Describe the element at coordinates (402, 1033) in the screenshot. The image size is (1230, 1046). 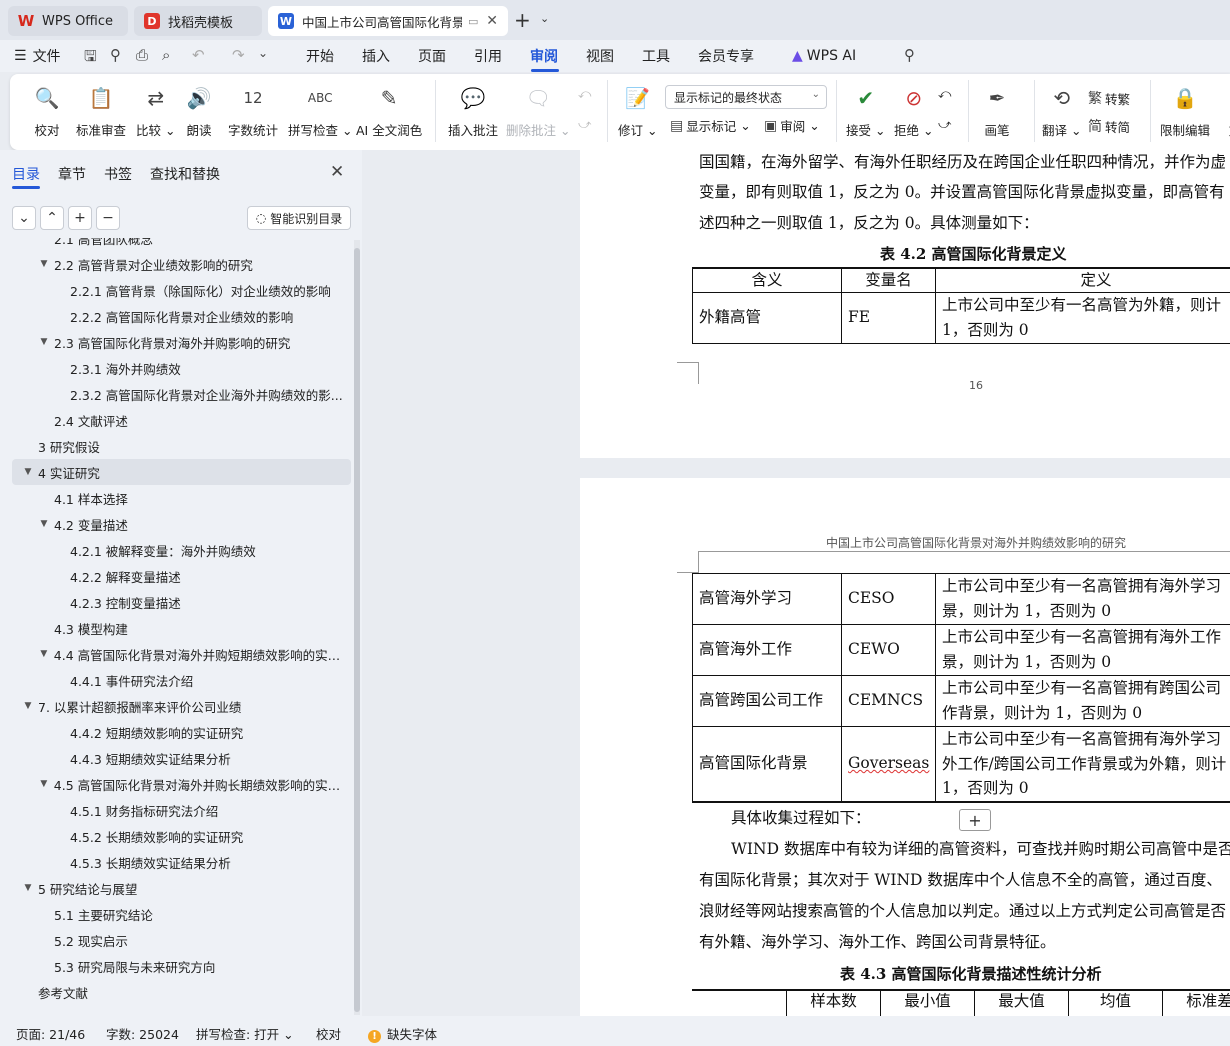
I see `missing-font-status: ! 缺失字体` at that location.